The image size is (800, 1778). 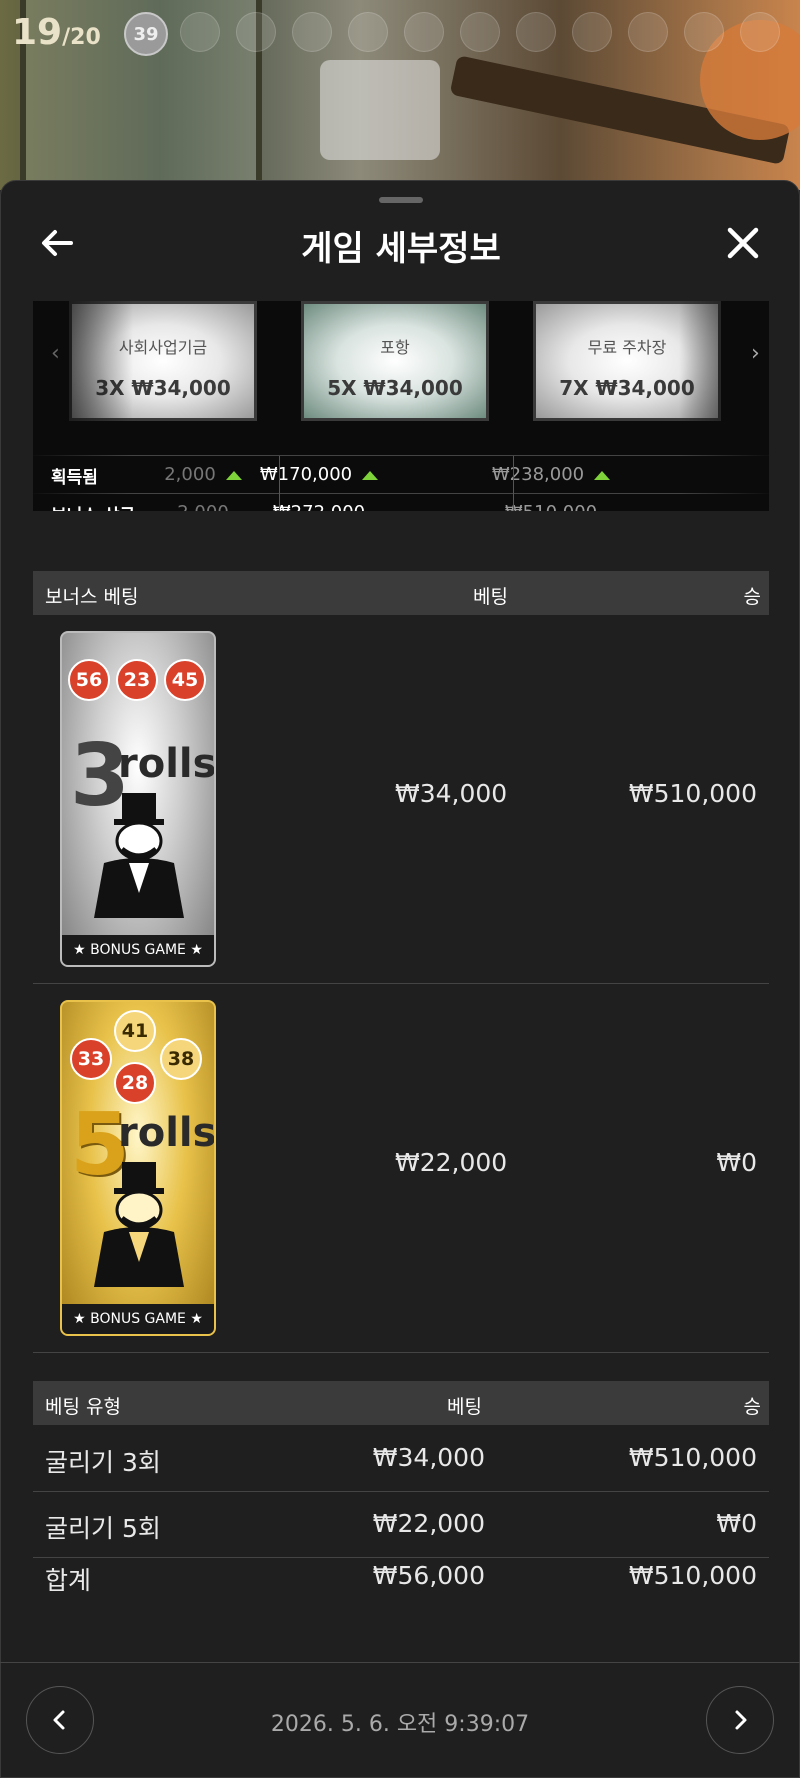 What do you see at coordinates (743, 243) in the screenshot?
I see `close-icon` at bounding box center [743, 243].